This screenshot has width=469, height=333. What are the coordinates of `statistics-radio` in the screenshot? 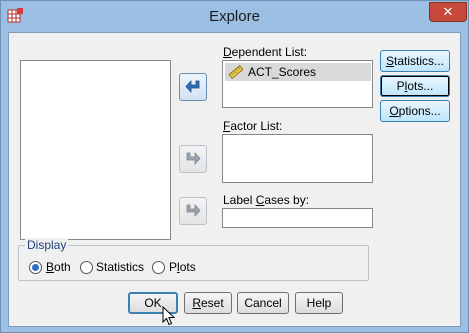 It's located at (86, 267).